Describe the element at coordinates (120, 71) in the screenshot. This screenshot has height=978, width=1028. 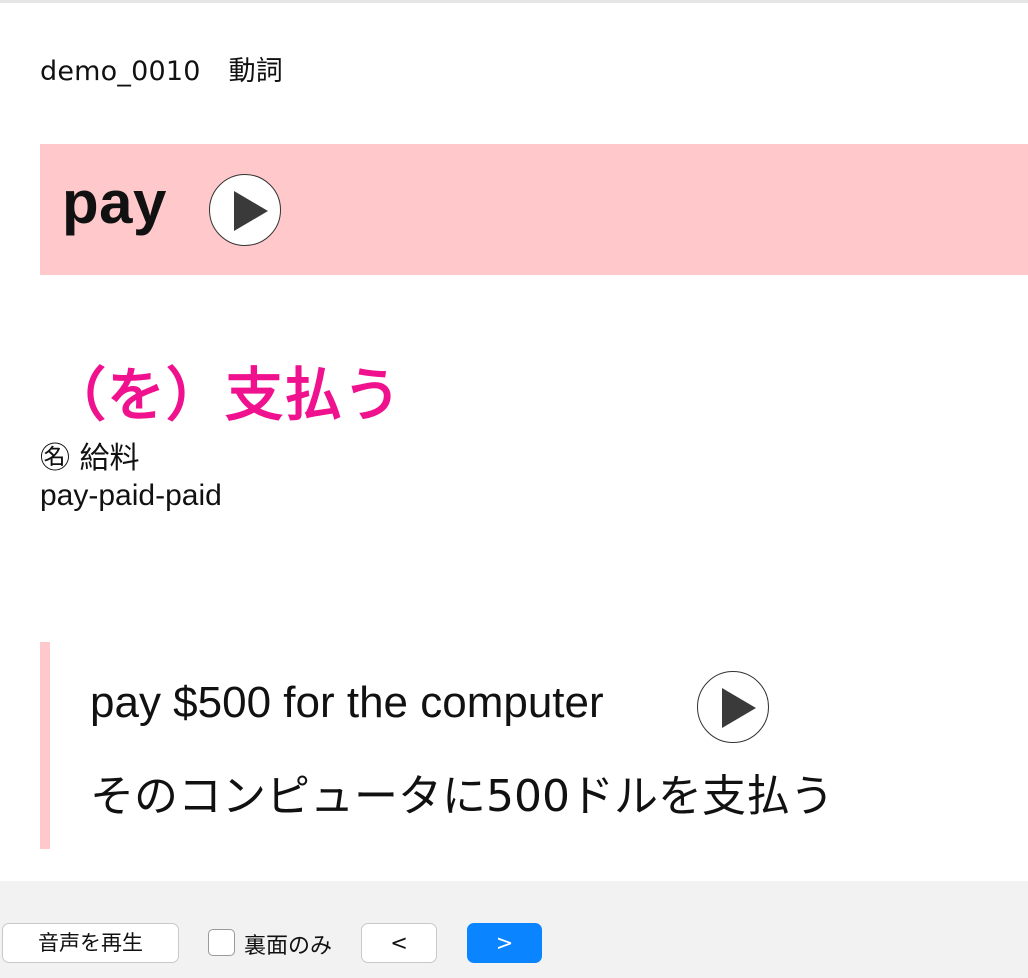
I see `card-id: demo_0010` at that location.